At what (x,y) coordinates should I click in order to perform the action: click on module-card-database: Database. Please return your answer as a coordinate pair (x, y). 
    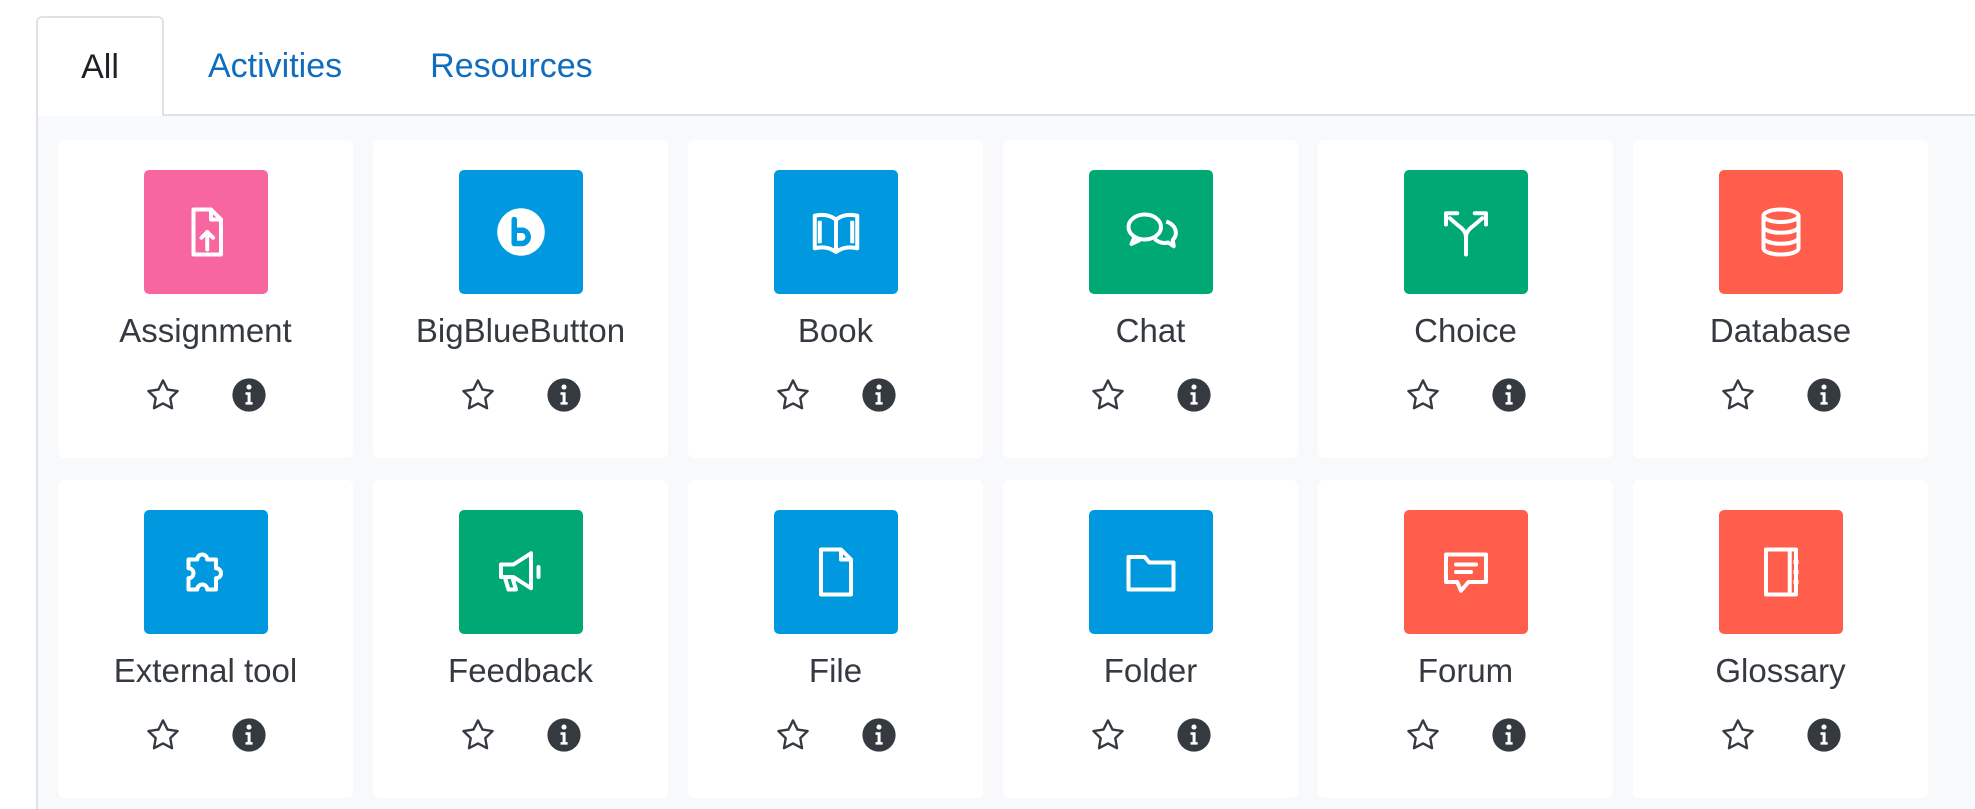
    Looking at the image, I should click on (1780, 299).